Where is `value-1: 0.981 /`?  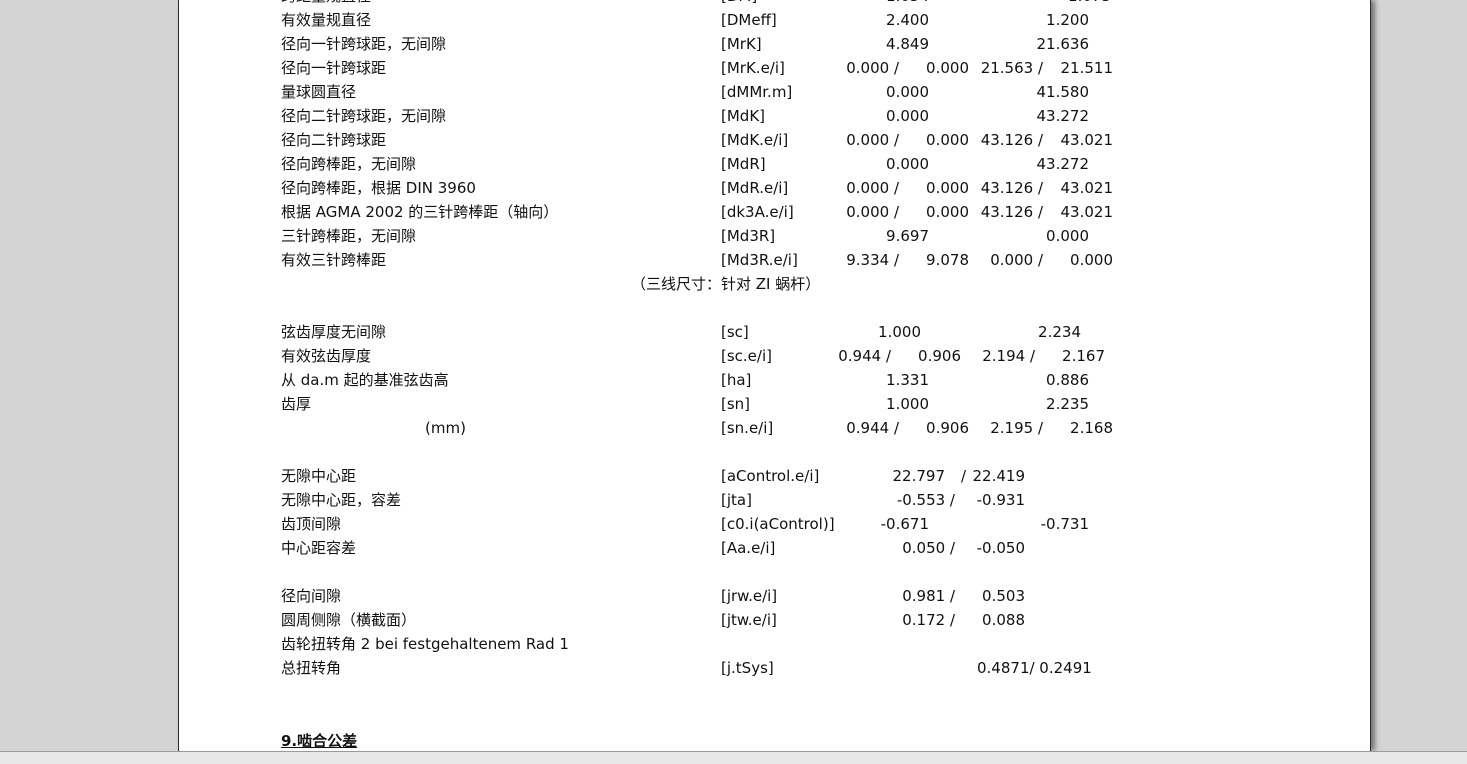
value-1: 0.981 / is located at coordinates (928, 596).